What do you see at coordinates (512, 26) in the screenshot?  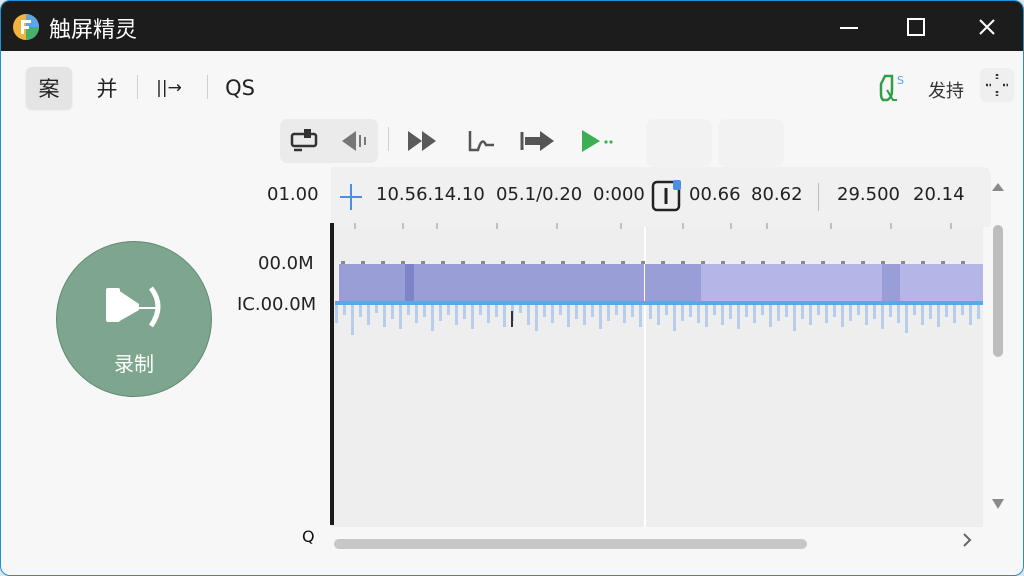 I see `title-bar: 触屏精灵` at bounding box center [512, 26].